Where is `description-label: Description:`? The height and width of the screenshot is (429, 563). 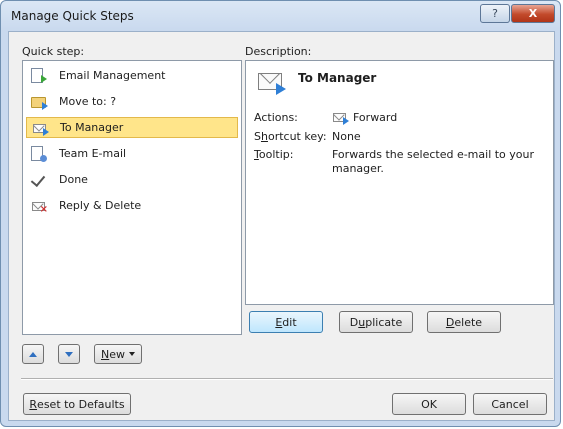 description-label: Description: is located at coordinates (278, 51).